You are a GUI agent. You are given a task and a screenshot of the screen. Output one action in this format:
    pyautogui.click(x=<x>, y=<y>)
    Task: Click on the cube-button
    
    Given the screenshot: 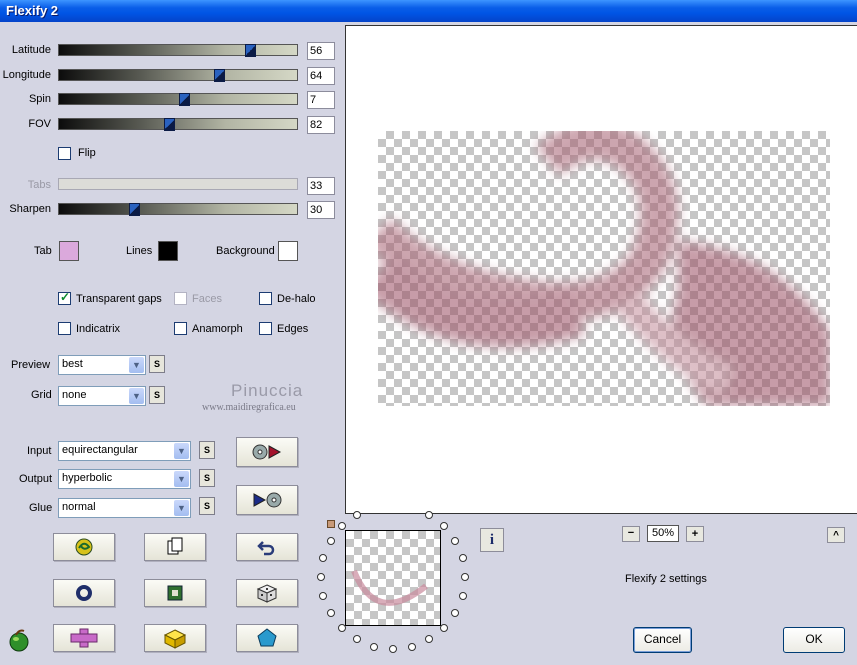 What is the action you would take?
    pyautogui.click(x=175, y=638)
    